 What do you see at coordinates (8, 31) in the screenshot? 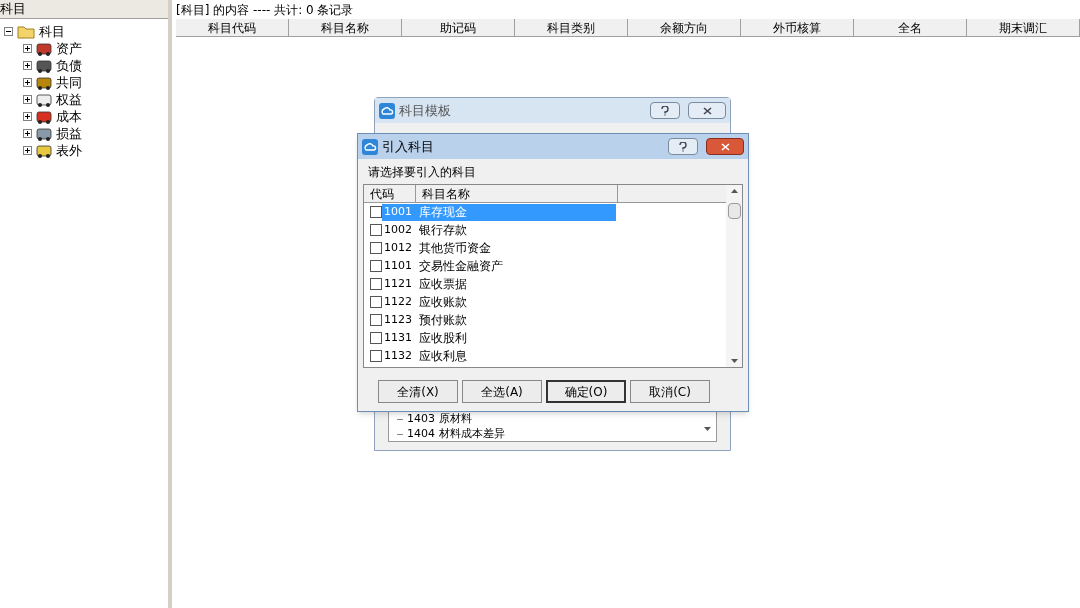
I see `collapse-toggle` at bounding box center [8, 31].